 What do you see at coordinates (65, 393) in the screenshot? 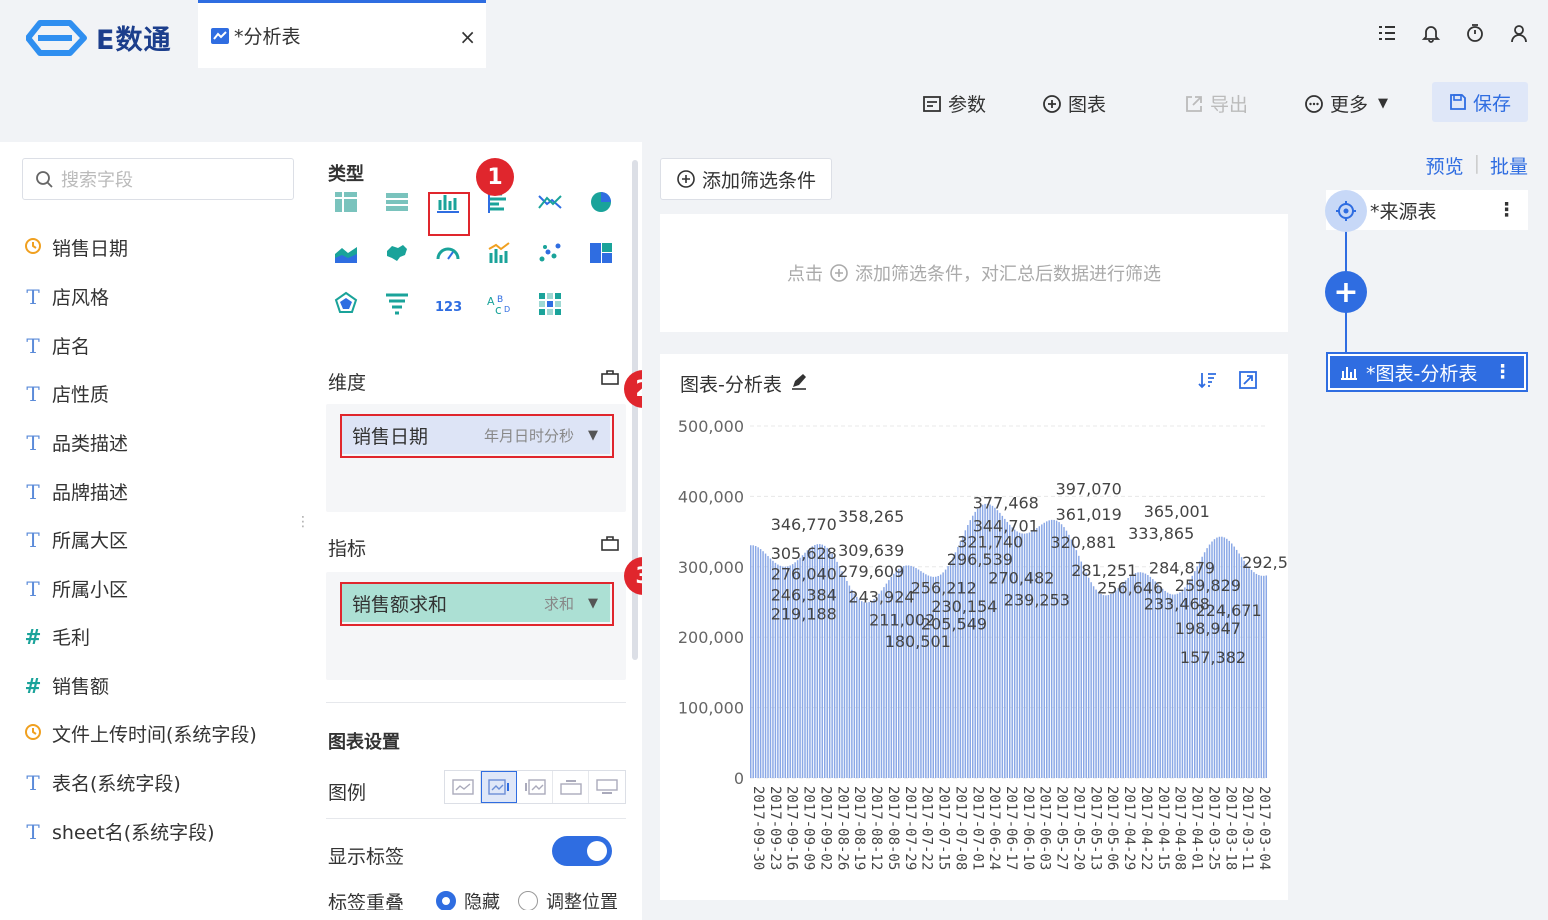
I see `field-item: T 店性质` at bounding box center [65, 393].